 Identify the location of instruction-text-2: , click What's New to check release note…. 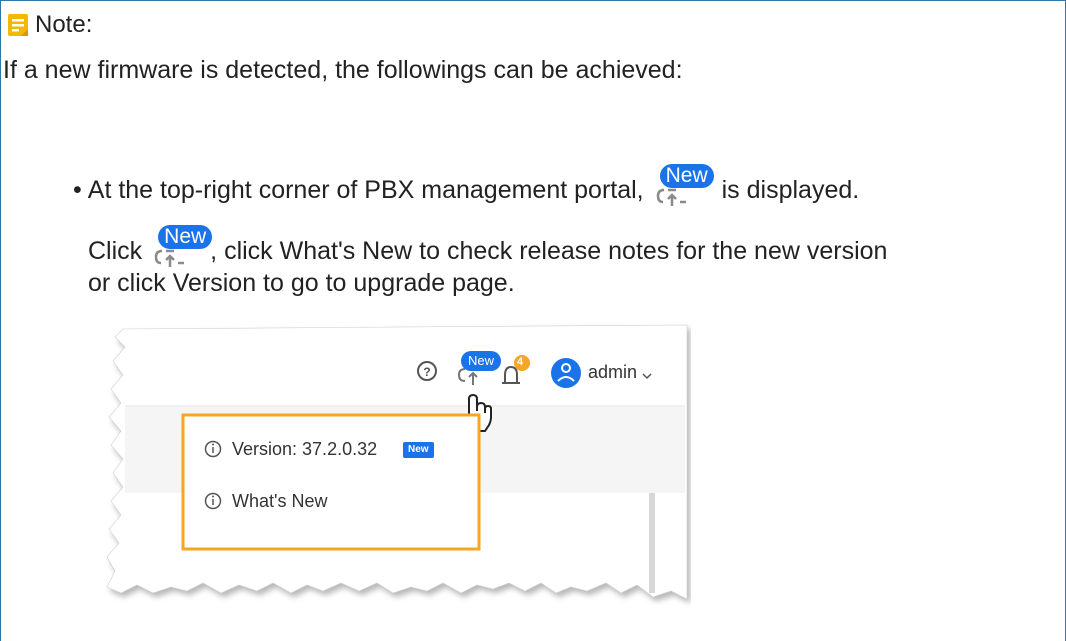
(549, 251).